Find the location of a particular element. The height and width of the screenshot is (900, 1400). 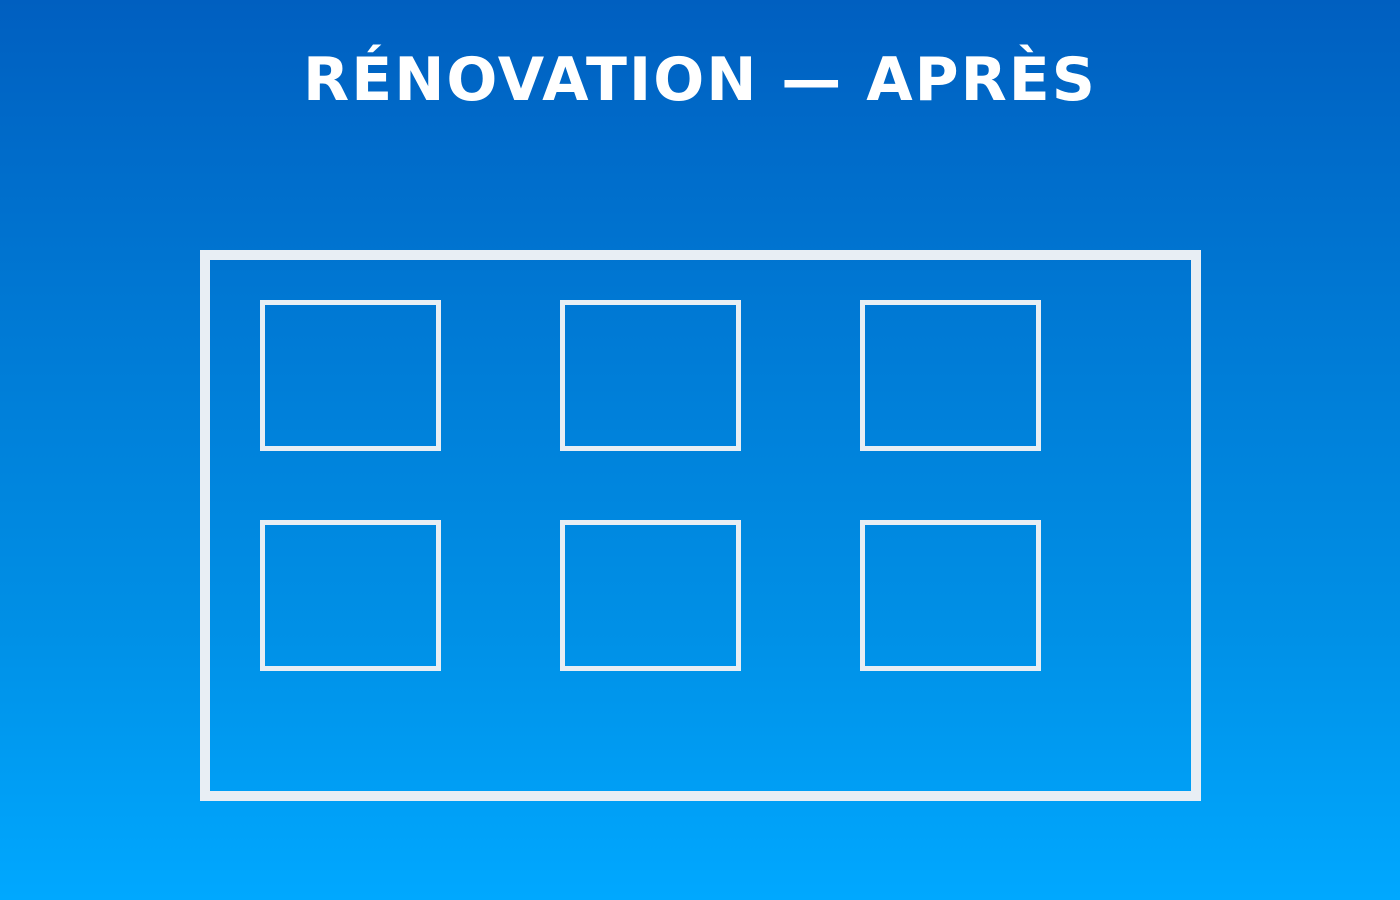

window-row1-col1 is located at coordinates (350, 375).